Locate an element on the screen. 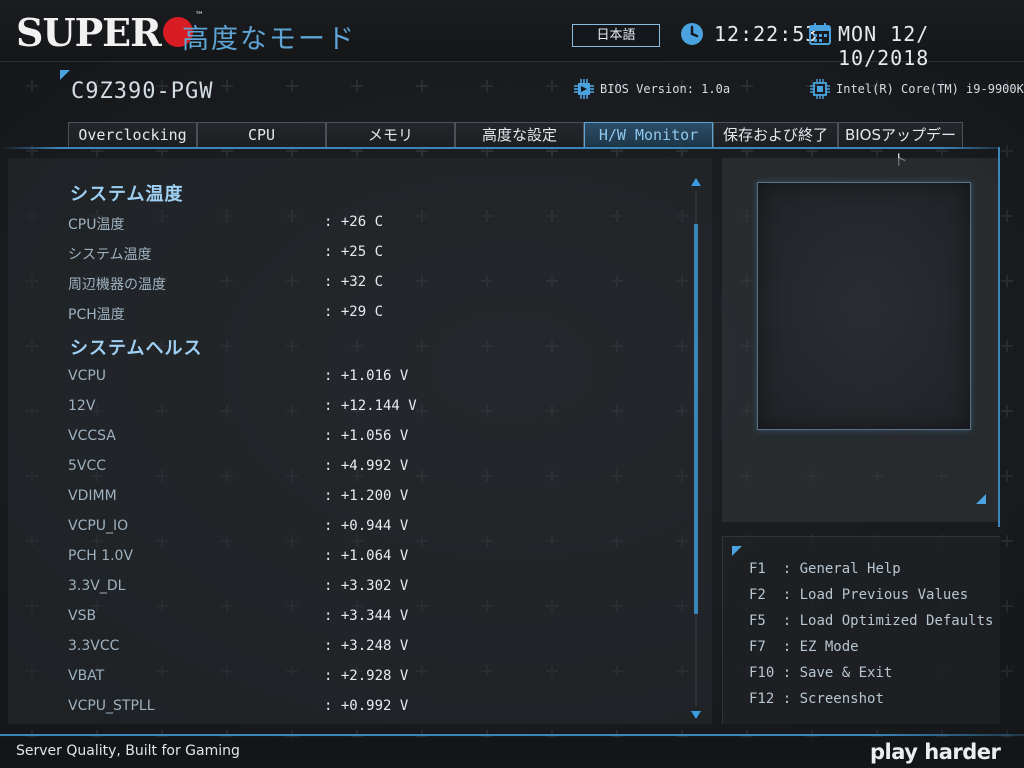 The width and height of the screenshot is (1024, 768). help-item: F1 : General Help is located at coordinates (825, 569).